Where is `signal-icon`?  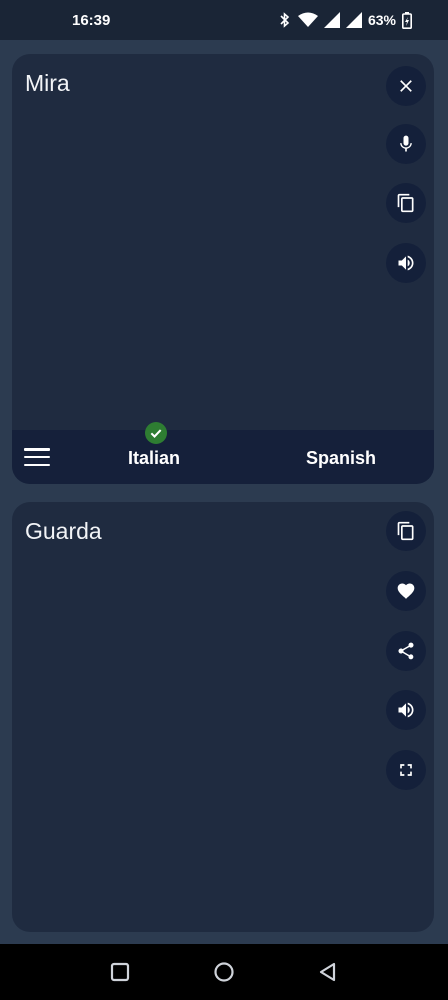 signal-icon is located at coordinates (331, 20).